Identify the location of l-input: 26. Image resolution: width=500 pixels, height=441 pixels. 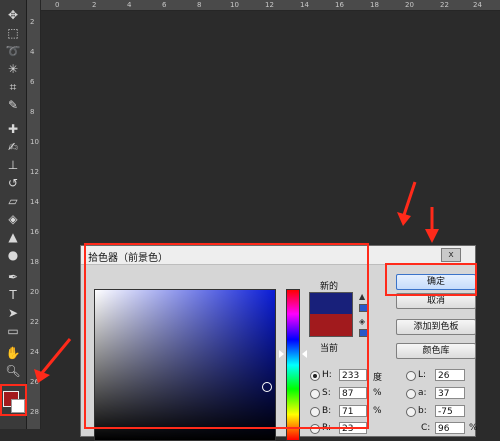
(450, 375).